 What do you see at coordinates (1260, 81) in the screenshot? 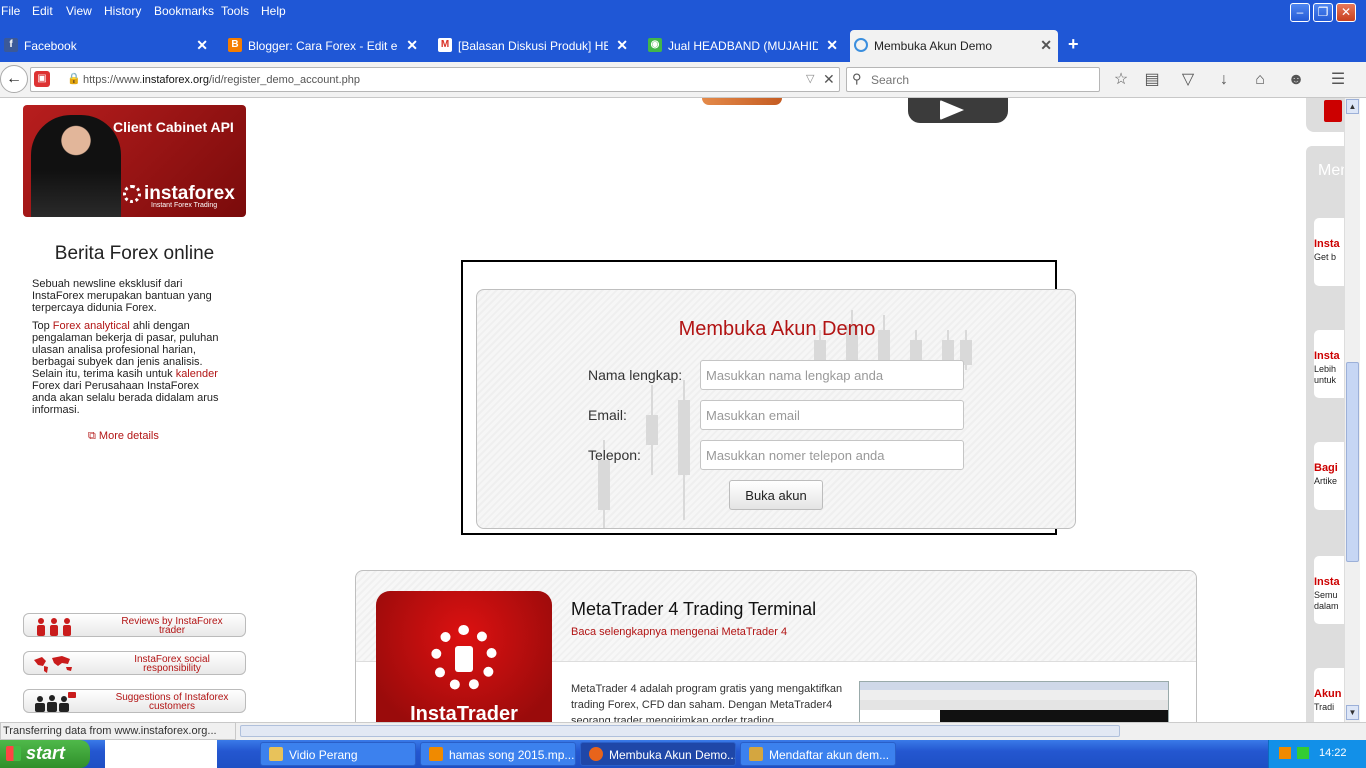
I see `home-icon: ⌂` at bounding box center [1260, 81].